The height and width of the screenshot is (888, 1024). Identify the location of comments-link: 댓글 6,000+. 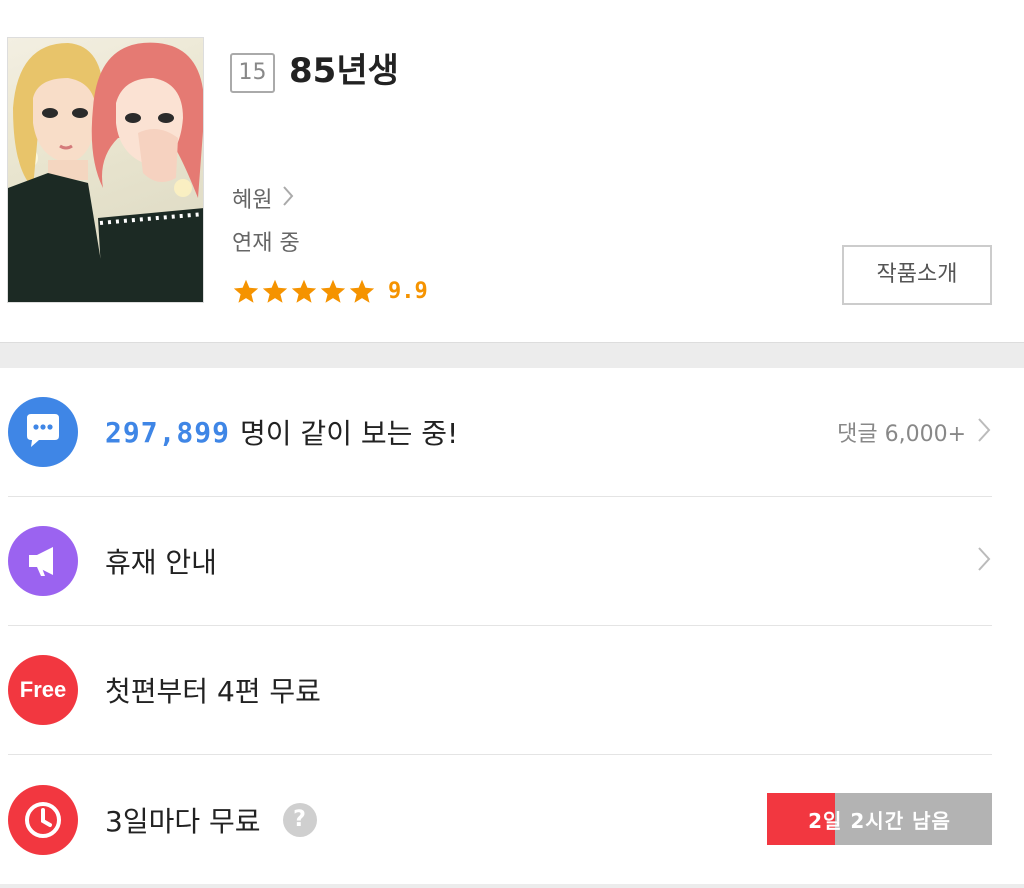
(914, 432).